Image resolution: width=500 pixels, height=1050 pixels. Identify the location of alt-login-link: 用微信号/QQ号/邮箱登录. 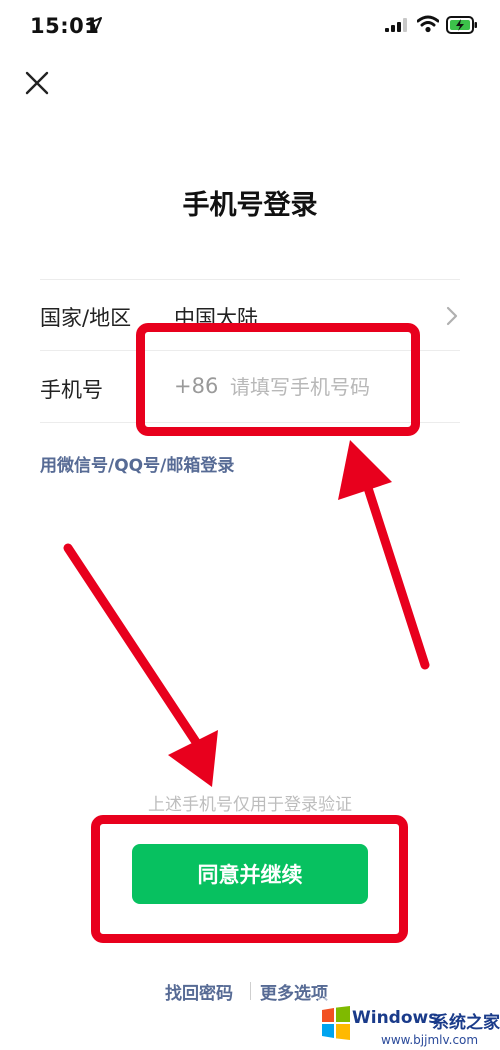
(137, 463).